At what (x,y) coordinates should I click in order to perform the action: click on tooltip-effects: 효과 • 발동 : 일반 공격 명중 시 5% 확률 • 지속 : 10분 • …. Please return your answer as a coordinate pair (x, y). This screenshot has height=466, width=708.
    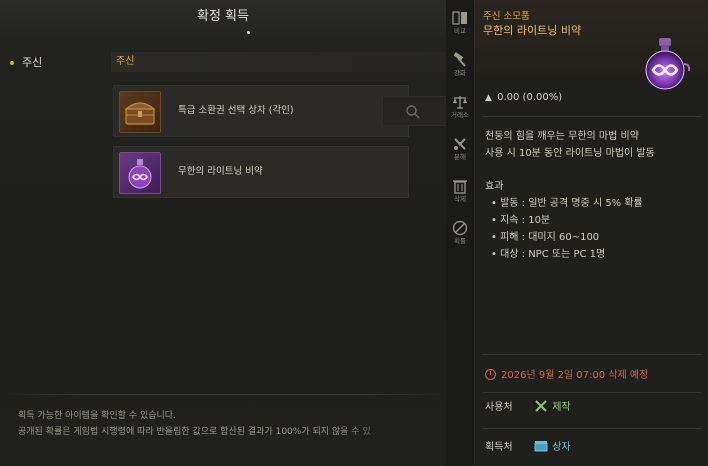
    Looking at the image, I should click on (564, 220).